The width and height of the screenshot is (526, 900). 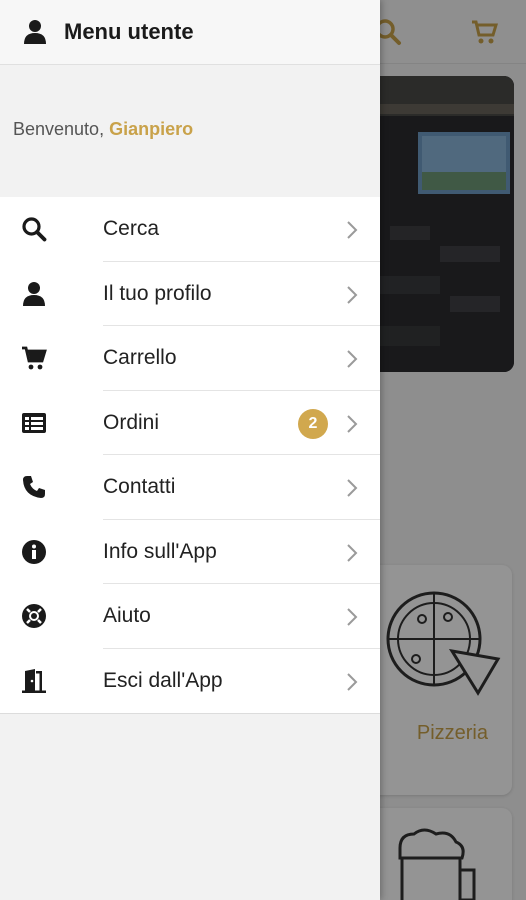 I want to click on cart-icon, so click(x=34, y=358).